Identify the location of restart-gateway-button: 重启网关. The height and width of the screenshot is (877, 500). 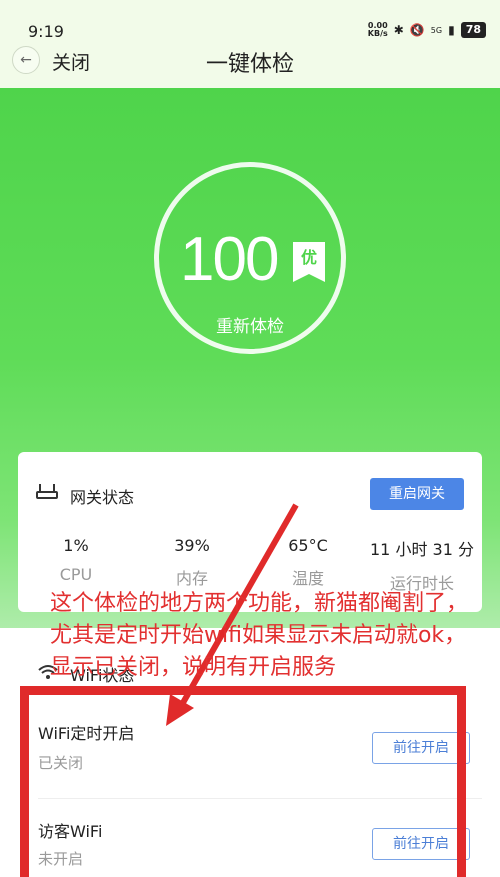
(417, 494).